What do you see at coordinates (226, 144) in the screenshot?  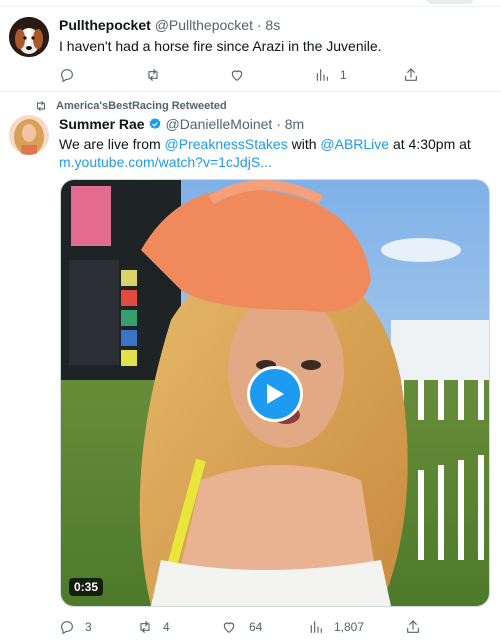 I see `mention-preakness: @PreaknessStakes` at bounding box center [226, 144].